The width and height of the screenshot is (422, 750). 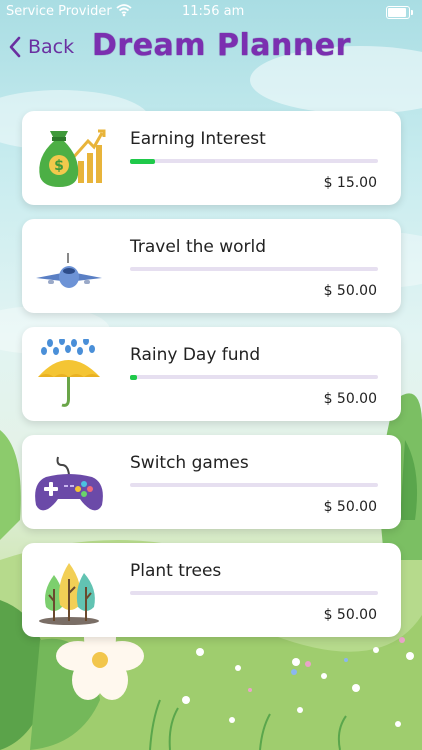 I want to click on carrier-label: Service Provider, so click(x=59, y=11).